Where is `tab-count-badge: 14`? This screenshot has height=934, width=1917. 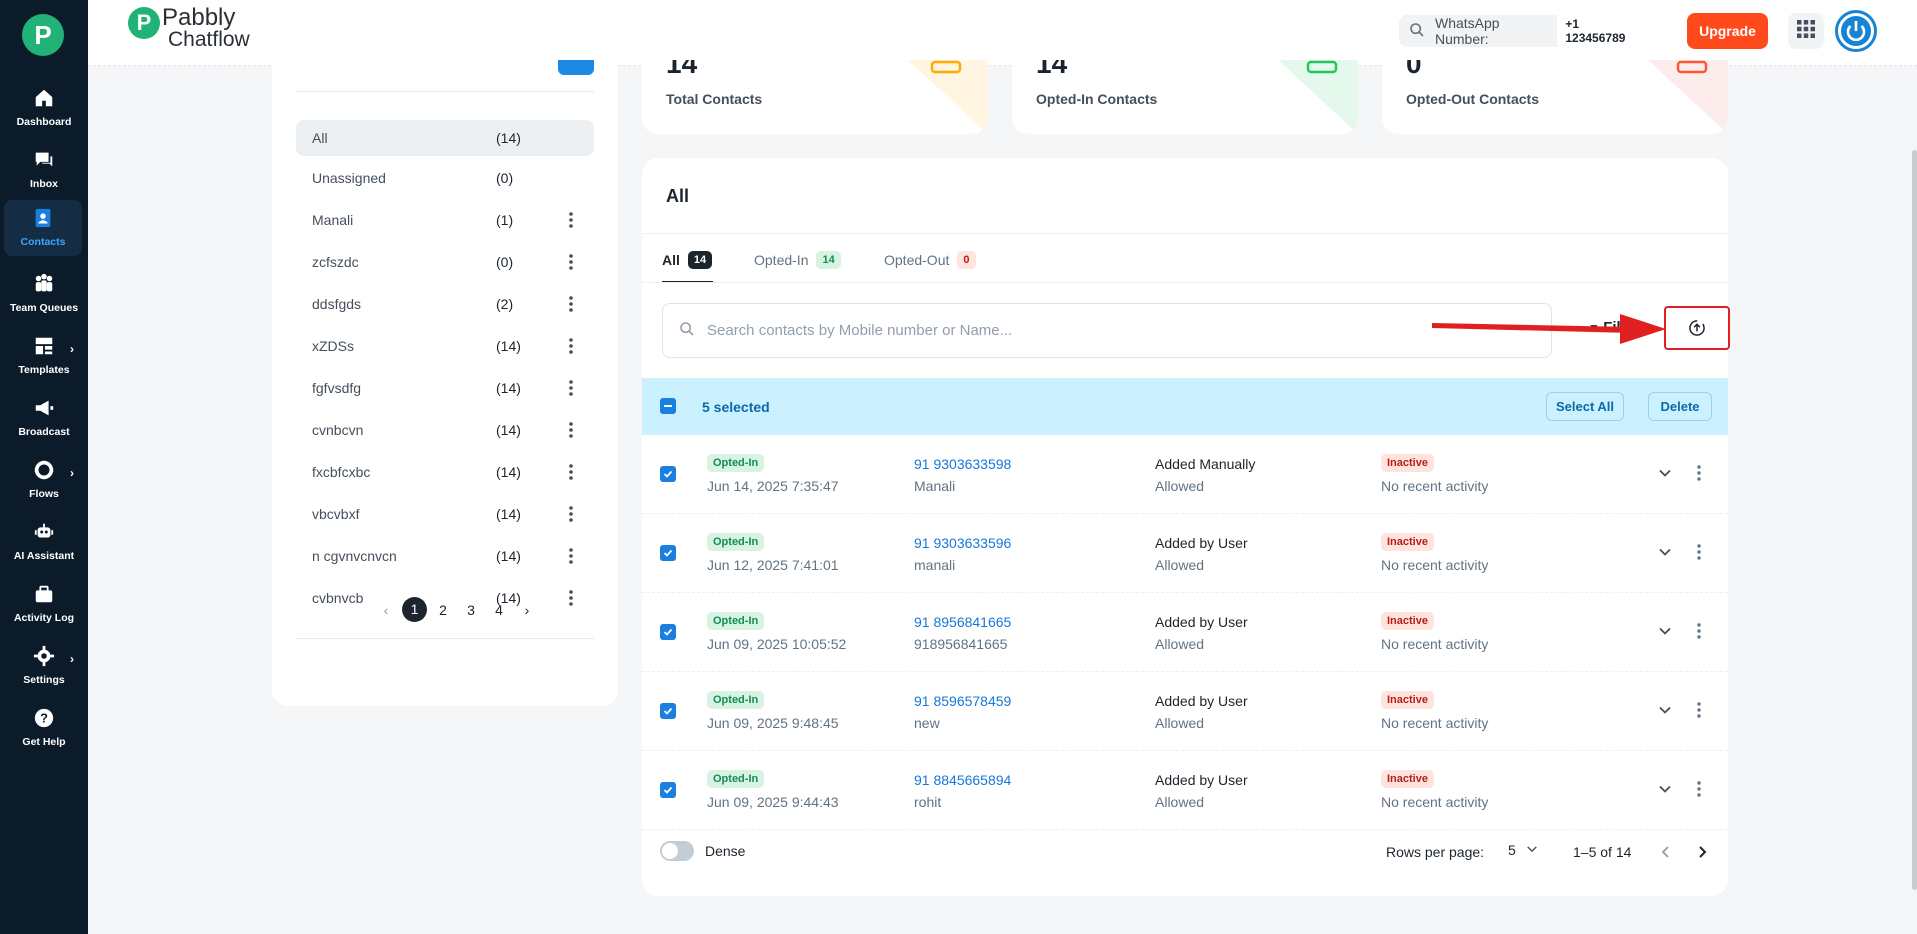 tab-count-badge: 14 is located at coordinates (700, 260).